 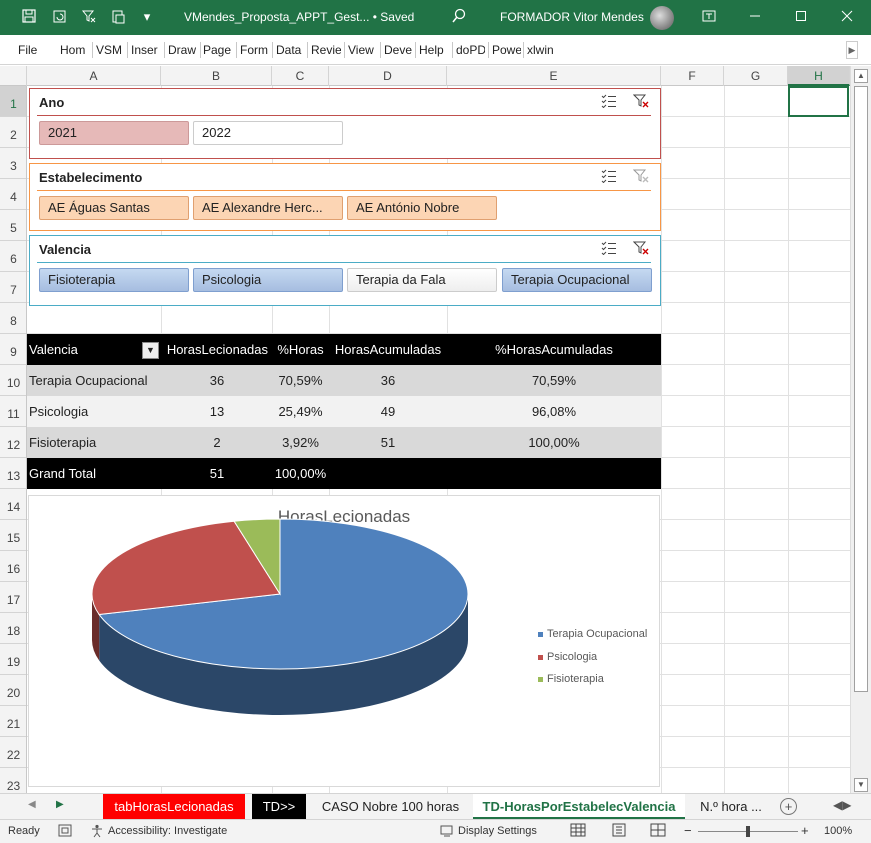 What do you see at coordinates (13, 132) in the screenshot?
I see `row-header: 2` at bounding box center [13, 132].